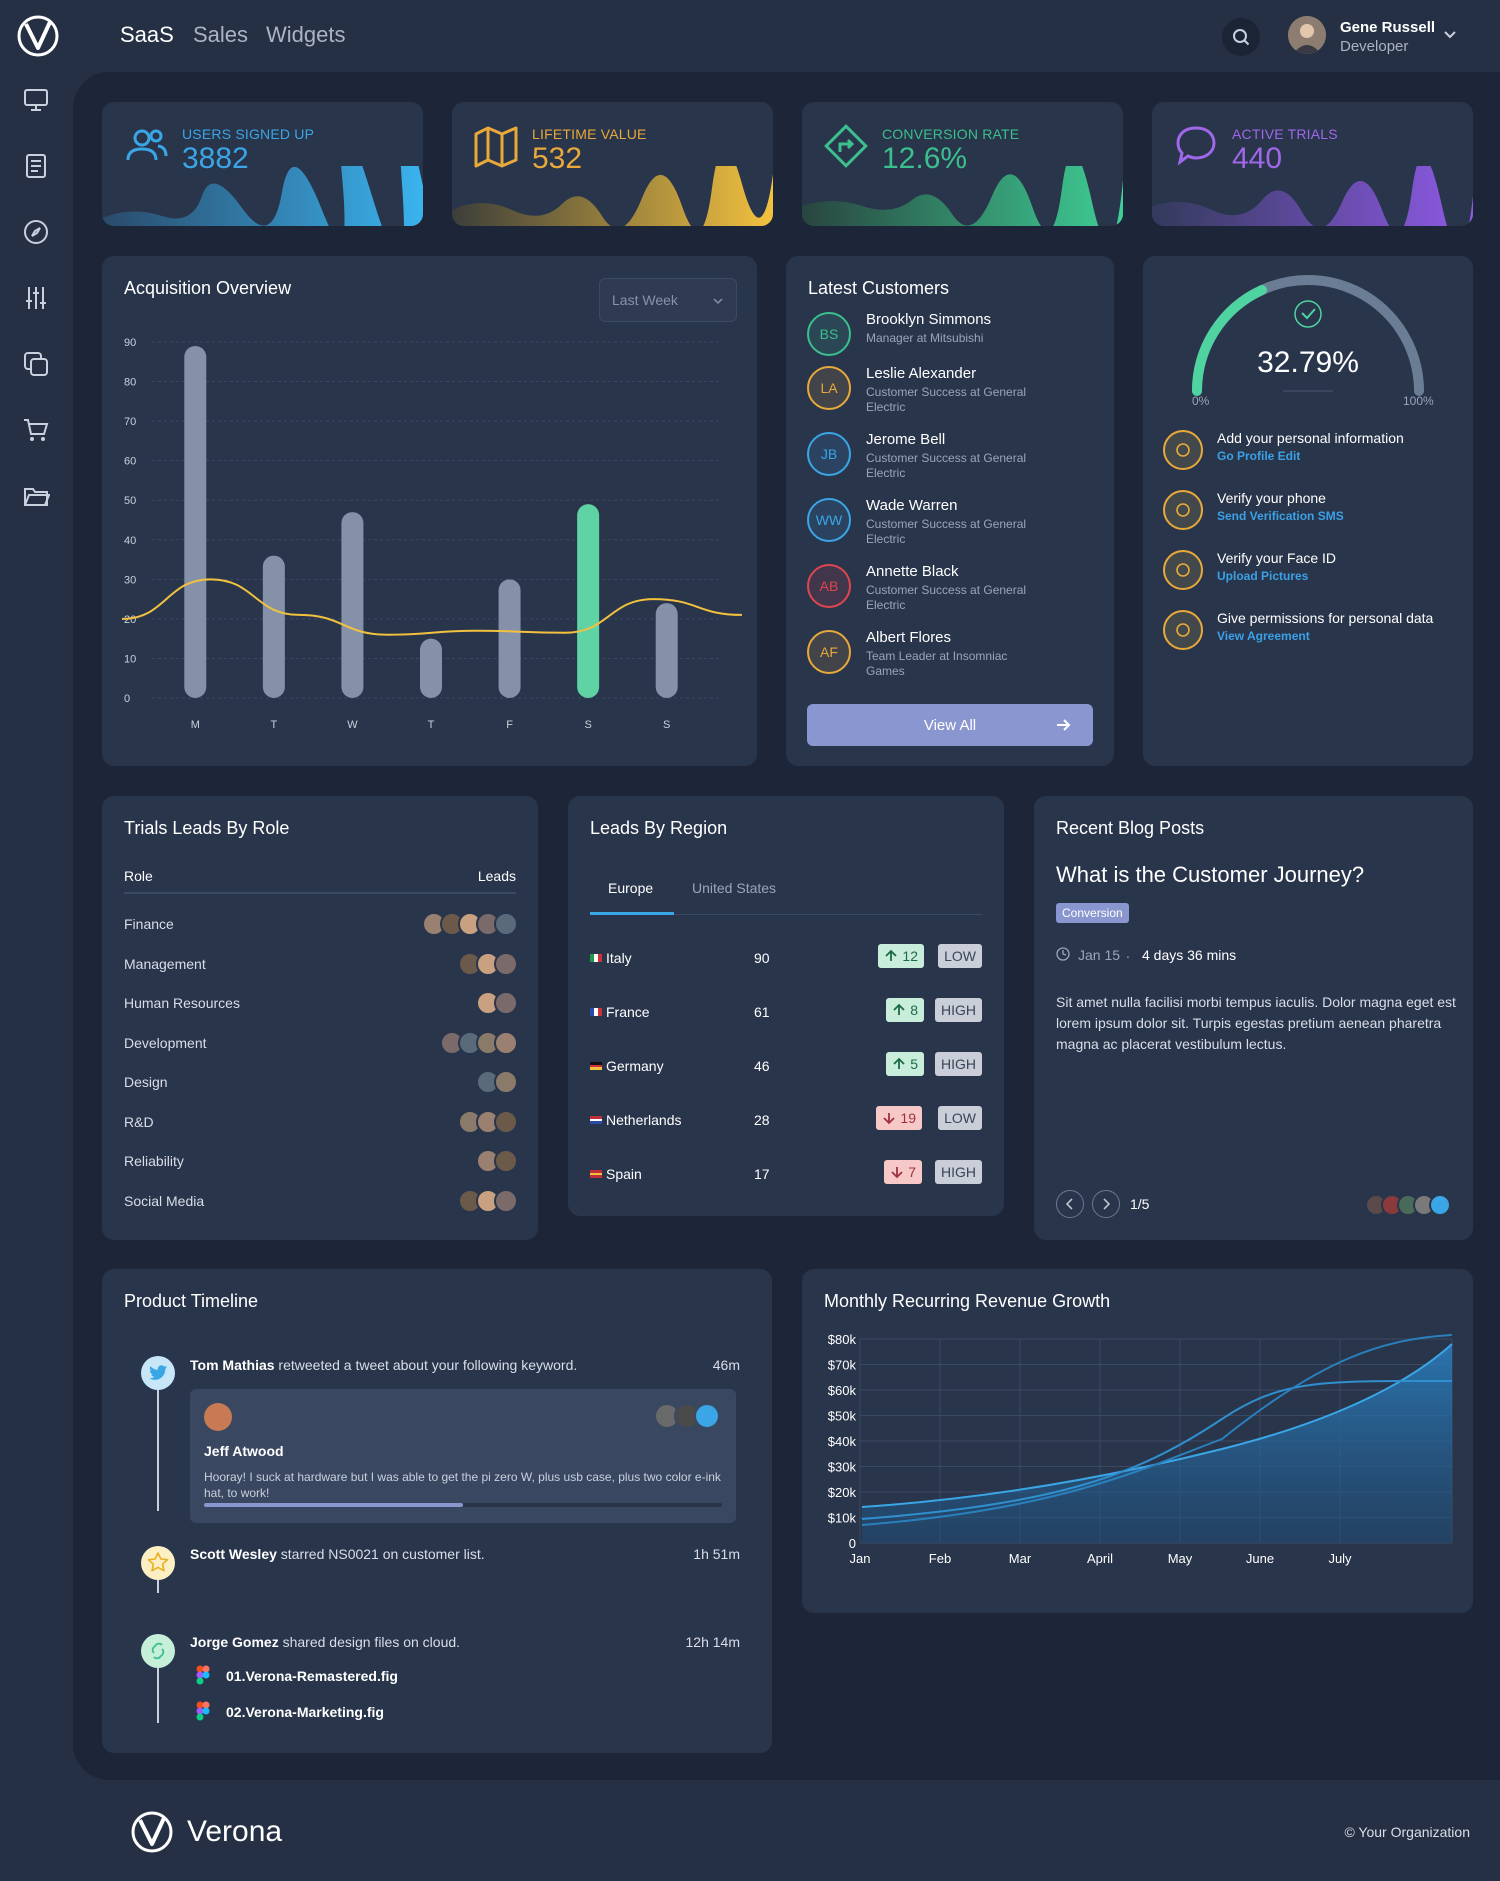 This screenshot has width=1500, height=1881. I want to click on kpi-label: CONVERSION RATE, so click(951, 134).